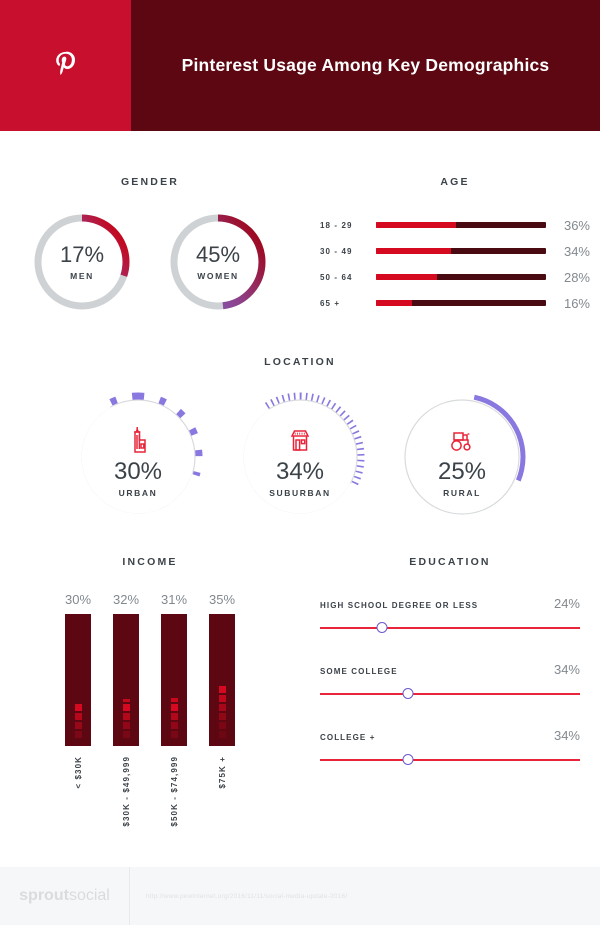 The image size is (600, 925). What do you see at coordinates (89, 895) in the screenshot?
I see `sprout-social-logo-light: social` at bounding box center [89, 895].